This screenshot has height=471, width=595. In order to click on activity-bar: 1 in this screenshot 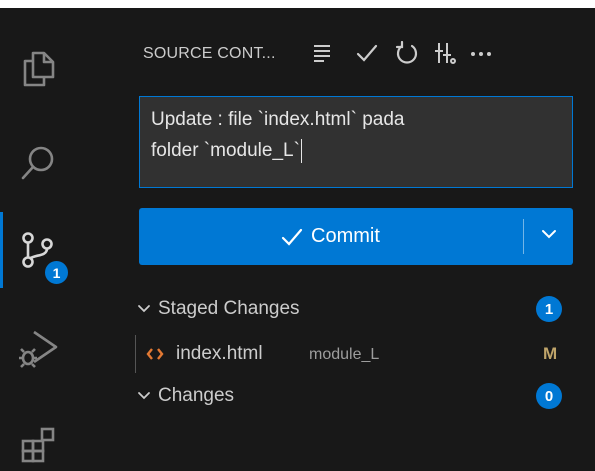, I will do `click(38, 239)`.